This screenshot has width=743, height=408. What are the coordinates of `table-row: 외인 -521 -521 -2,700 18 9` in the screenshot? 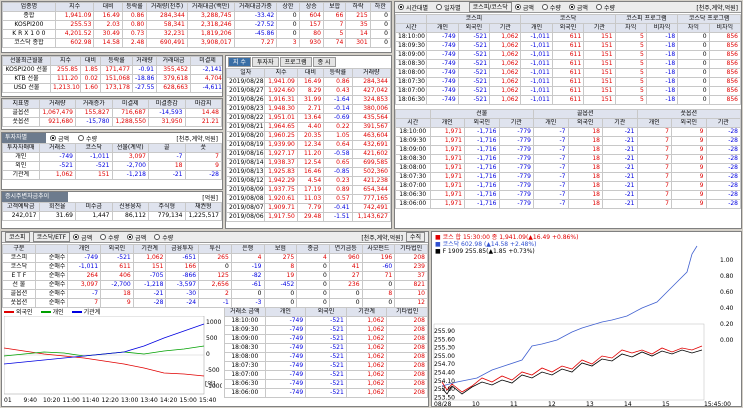 It's located at (112, 166).